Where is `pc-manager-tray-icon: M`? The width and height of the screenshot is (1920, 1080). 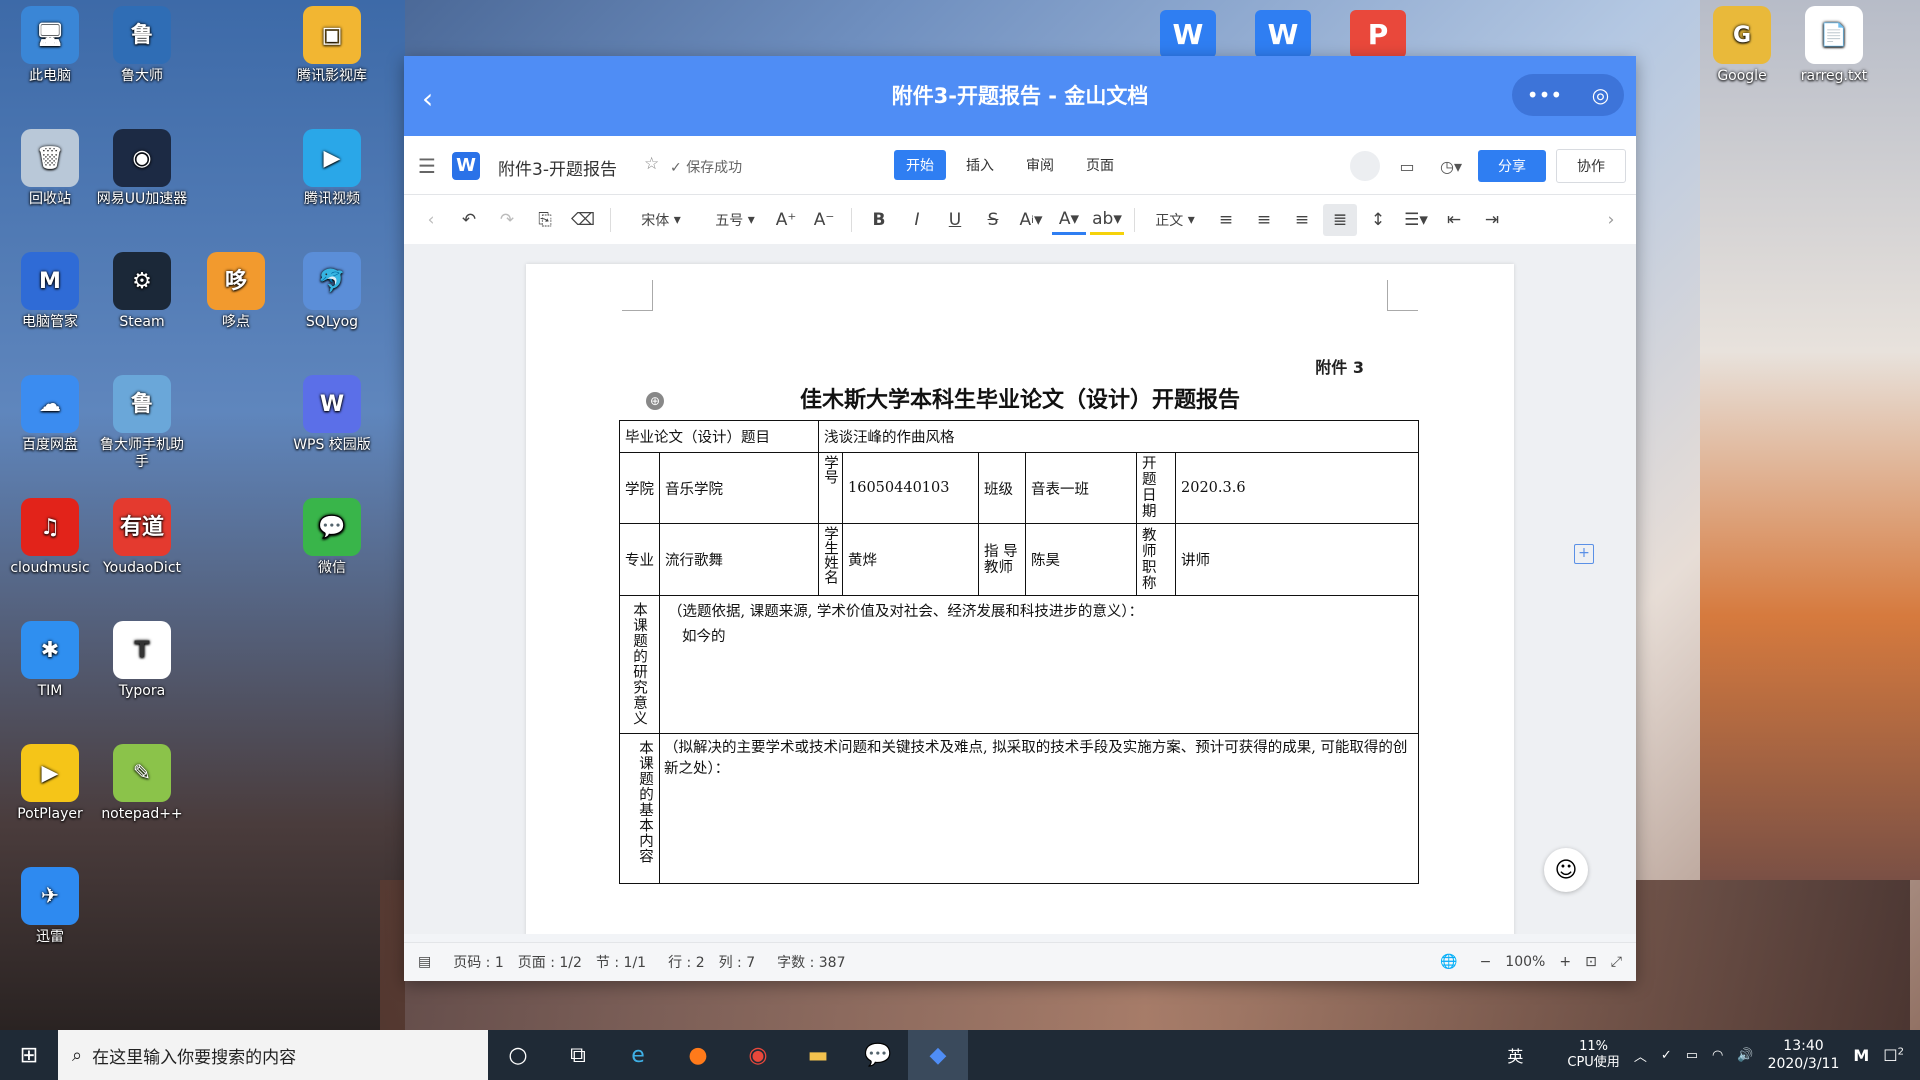
pc-manager-tray-icon: M is located at coordinates (1861, 1055).